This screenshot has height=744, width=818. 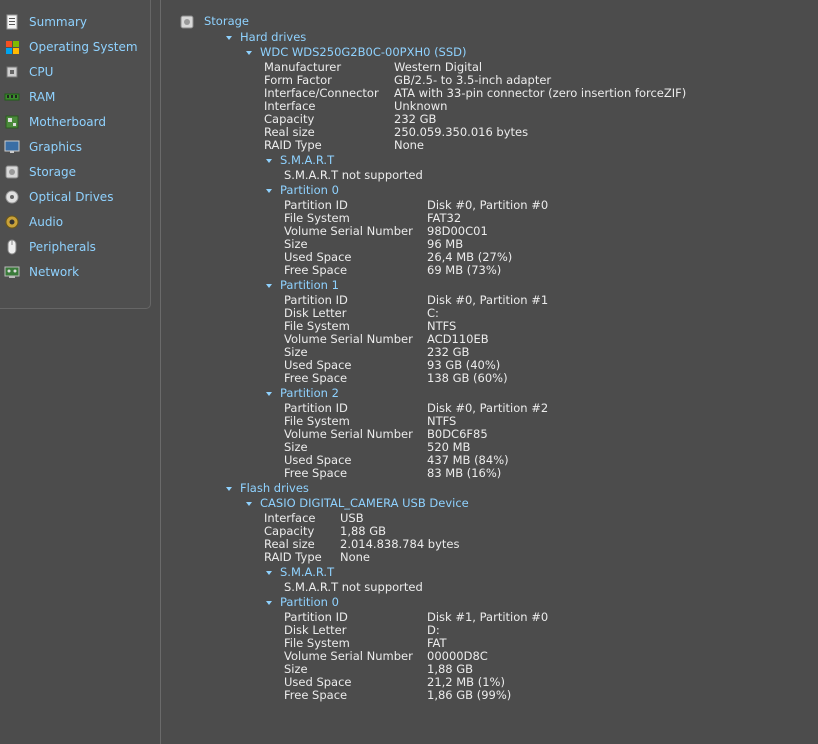 I want to click on panel-divider, so click(x=160, y=372).